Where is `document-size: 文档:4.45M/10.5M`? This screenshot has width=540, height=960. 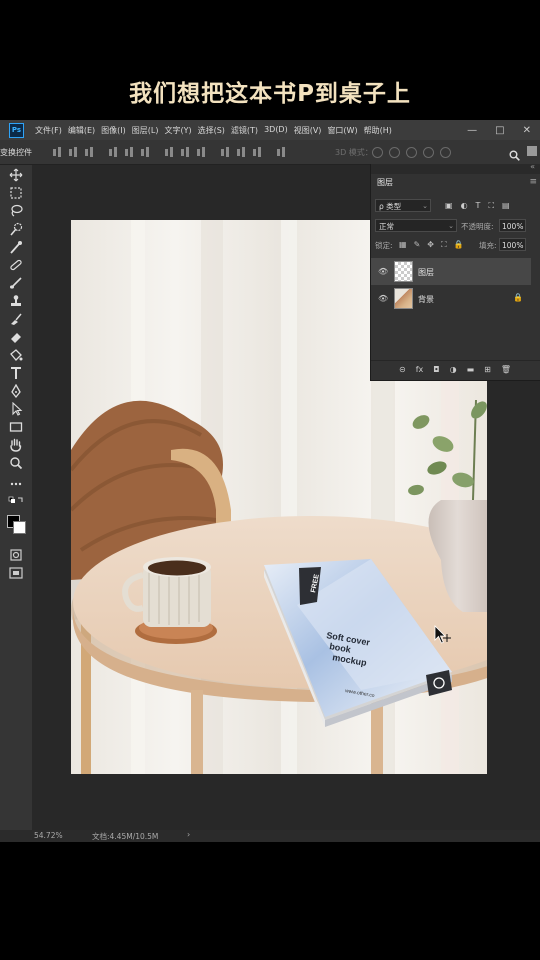 document-size: 文档:4.45M/10.5M is located at coordinates (125, 836).